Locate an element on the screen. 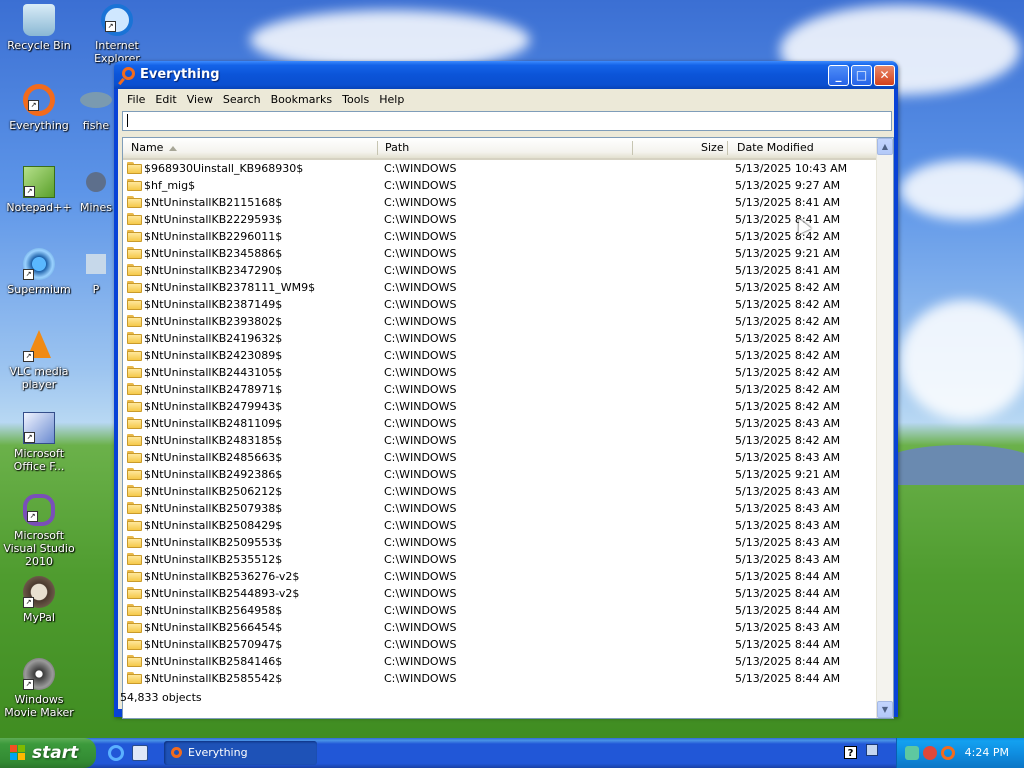  network-icon is located at coordinates (872, 750).